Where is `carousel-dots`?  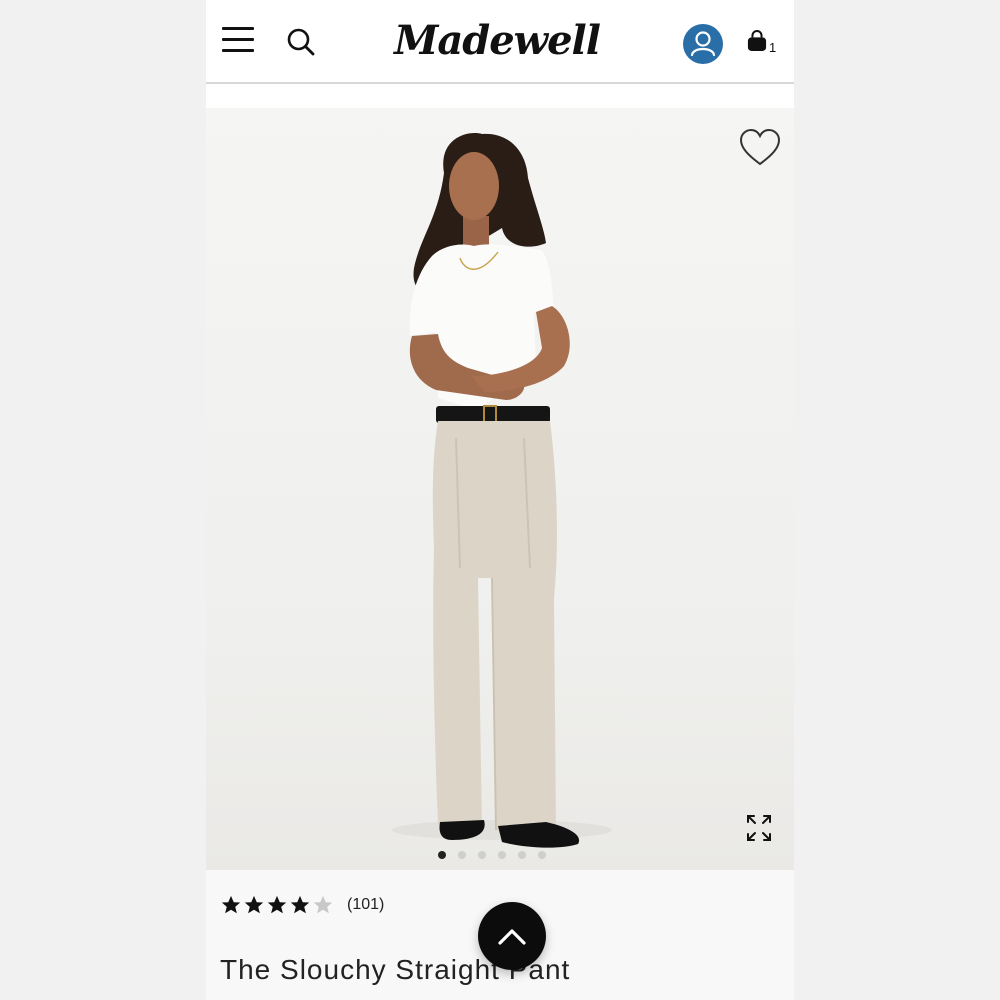
carousel-dots is located at coordinates (492, 855).